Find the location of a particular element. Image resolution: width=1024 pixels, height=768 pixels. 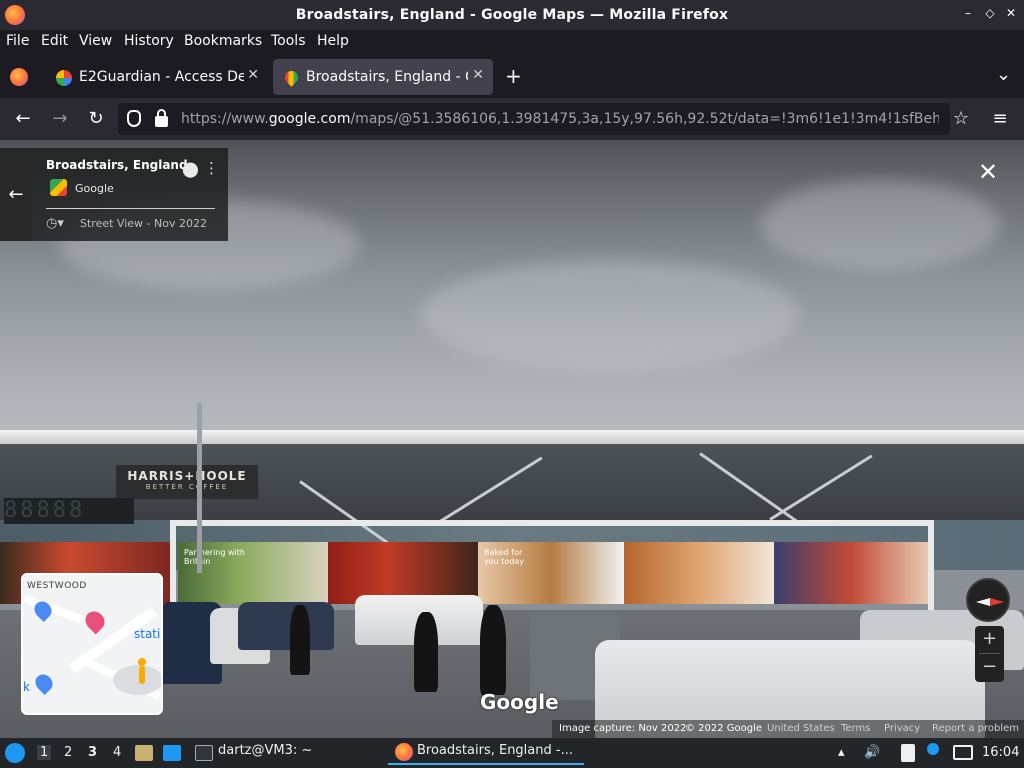

canopy-roof is located at coordinates (512, 437).